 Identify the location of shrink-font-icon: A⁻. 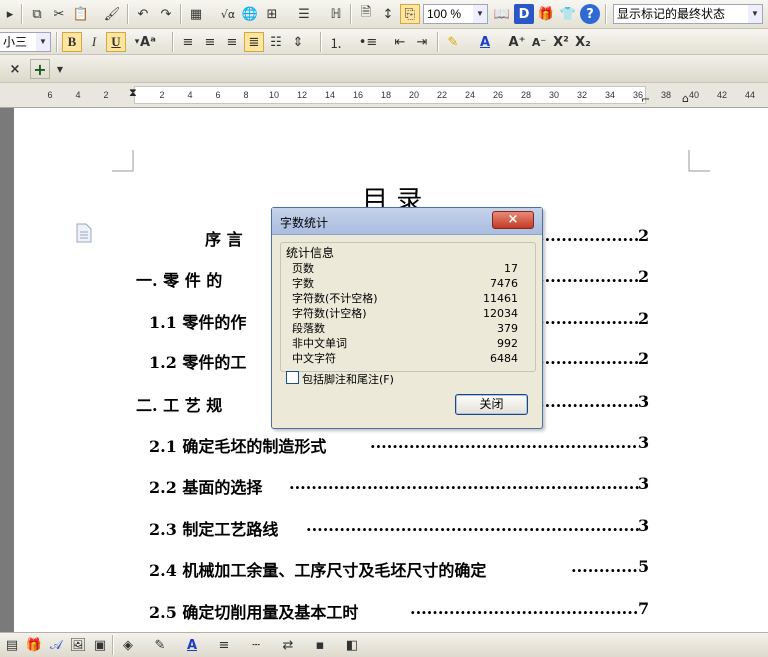
(539, 42).